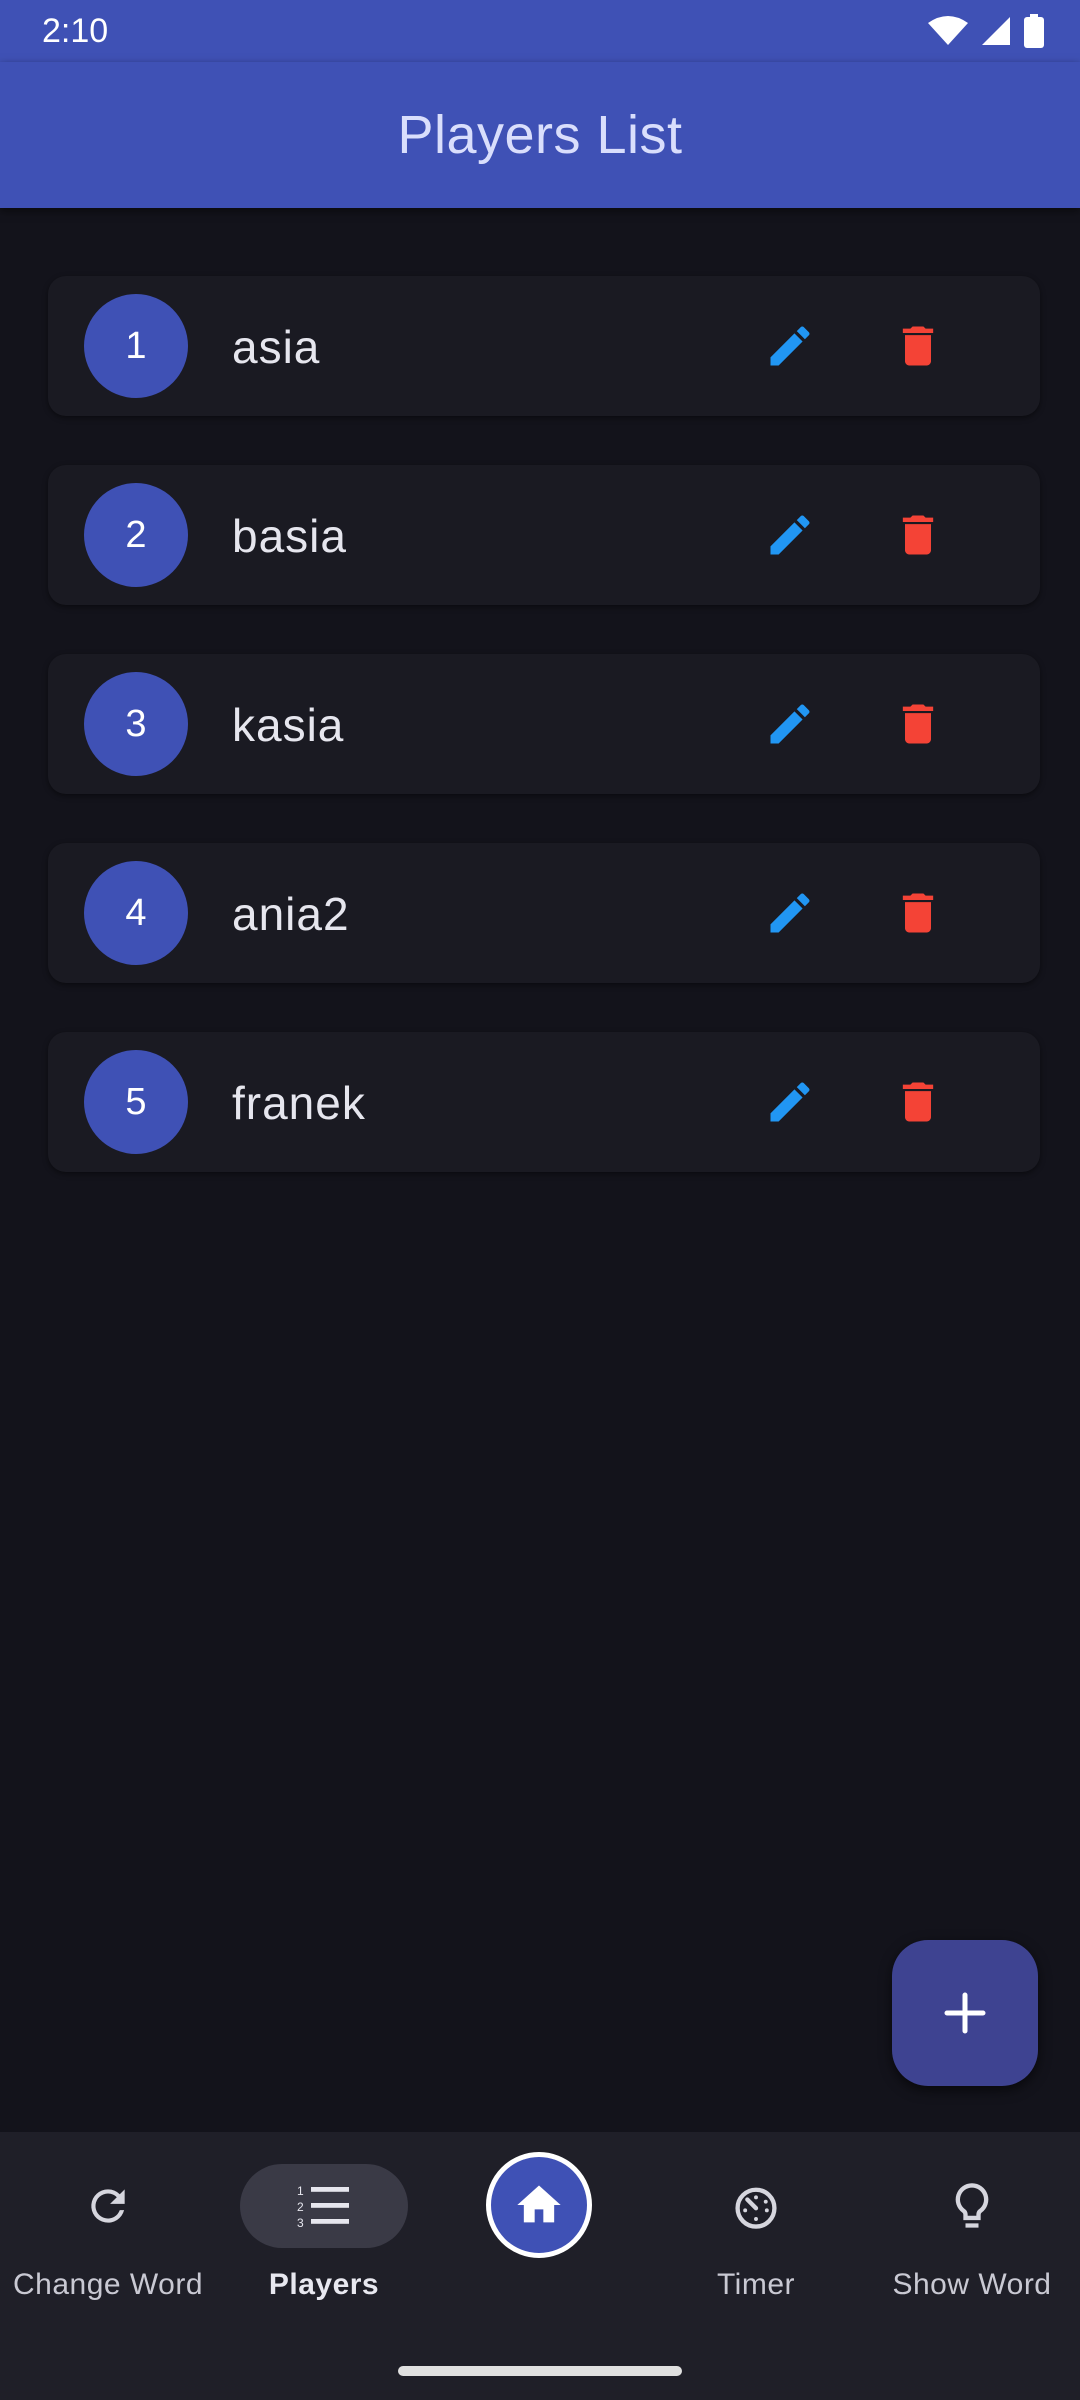 The height and width of the screenshot is (2400, 1080). What do you see at coordinates (289, 536) in the screenshot?
I see `player-name: basia` at bounding box center [289, 536].